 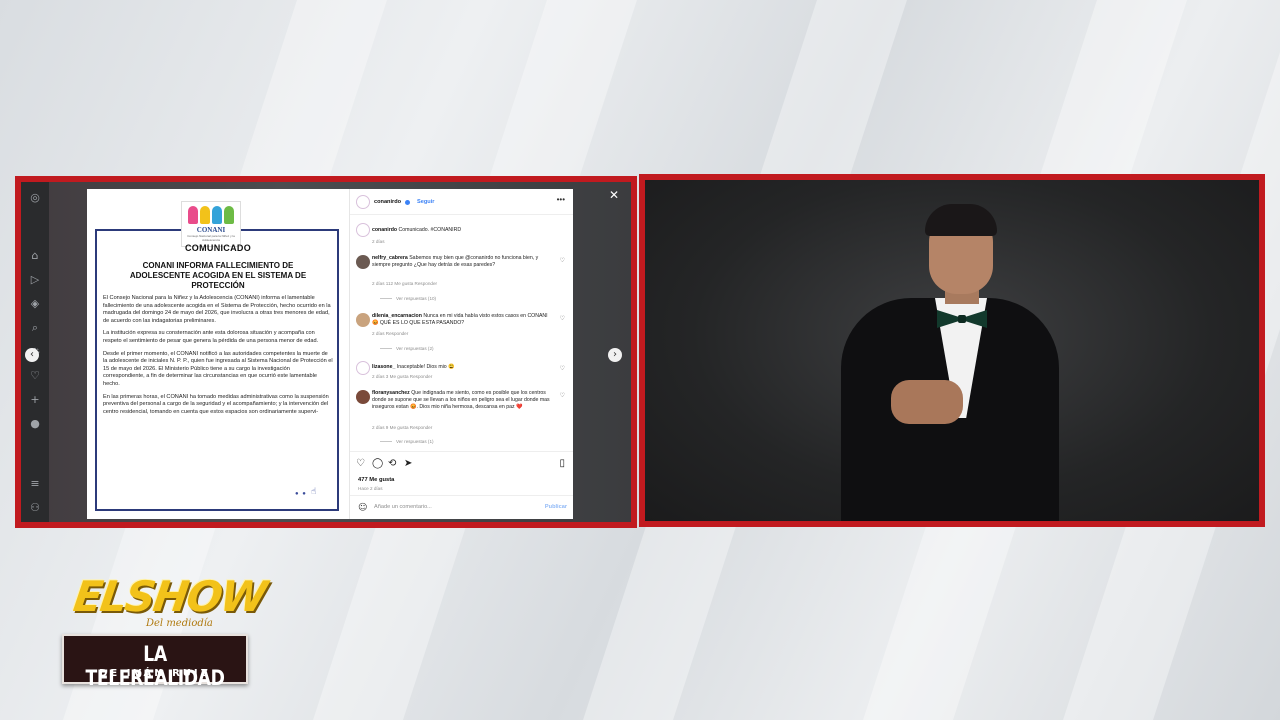 I want to click on emoji-icon: ☺, so click(x=362, y=508).